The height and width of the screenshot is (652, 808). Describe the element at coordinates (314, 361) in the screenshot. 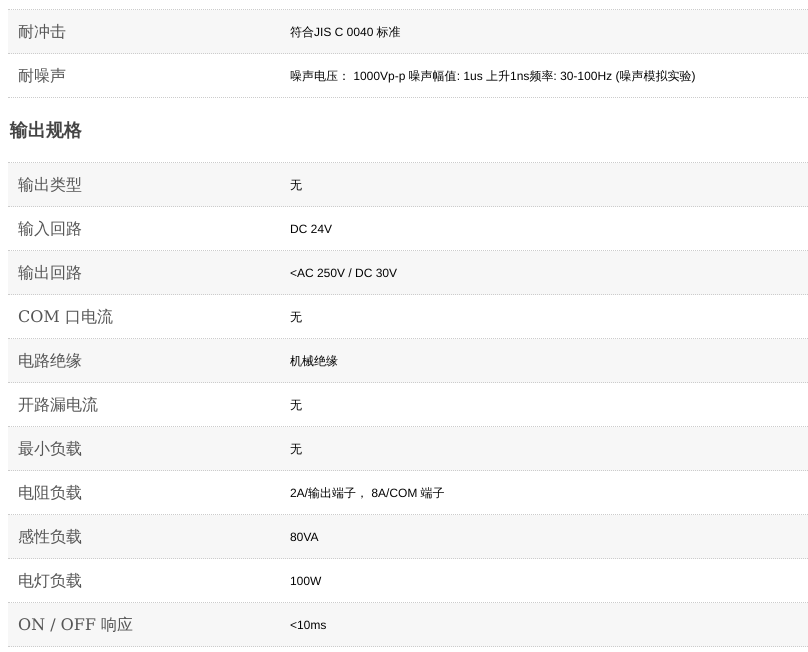

I see `spec-value: 机械绝缘` at that location.